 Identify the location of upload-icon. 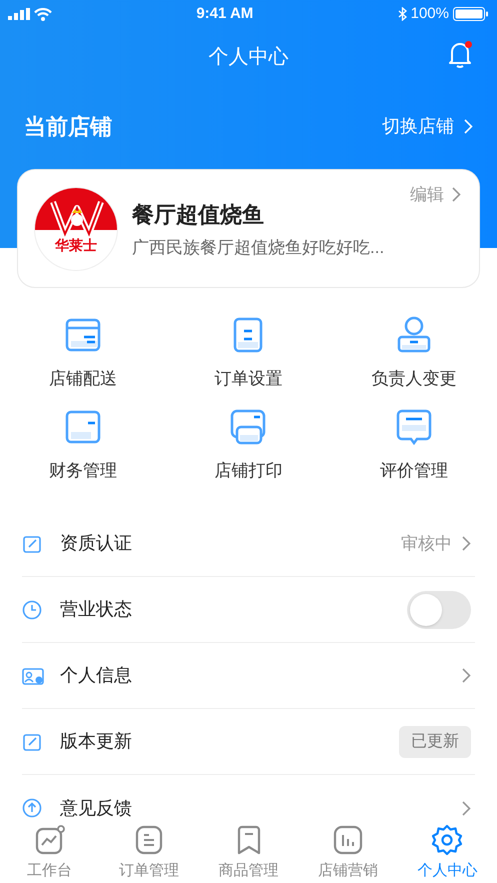
(33, 808).